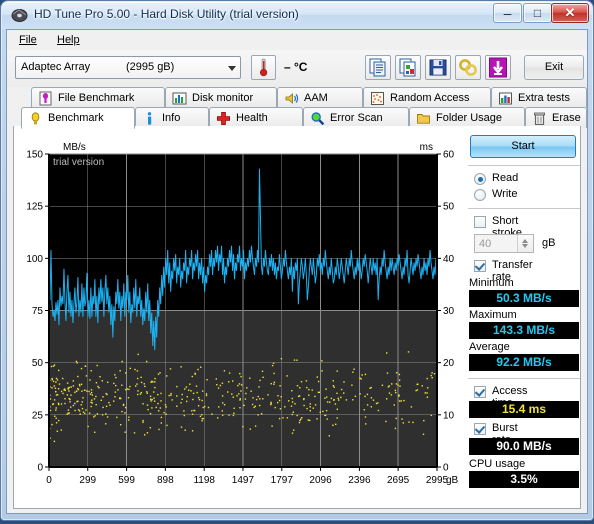 The image size is (594, 524). I want to click on tab-benchmark: Benchmark, so click(78, 118).